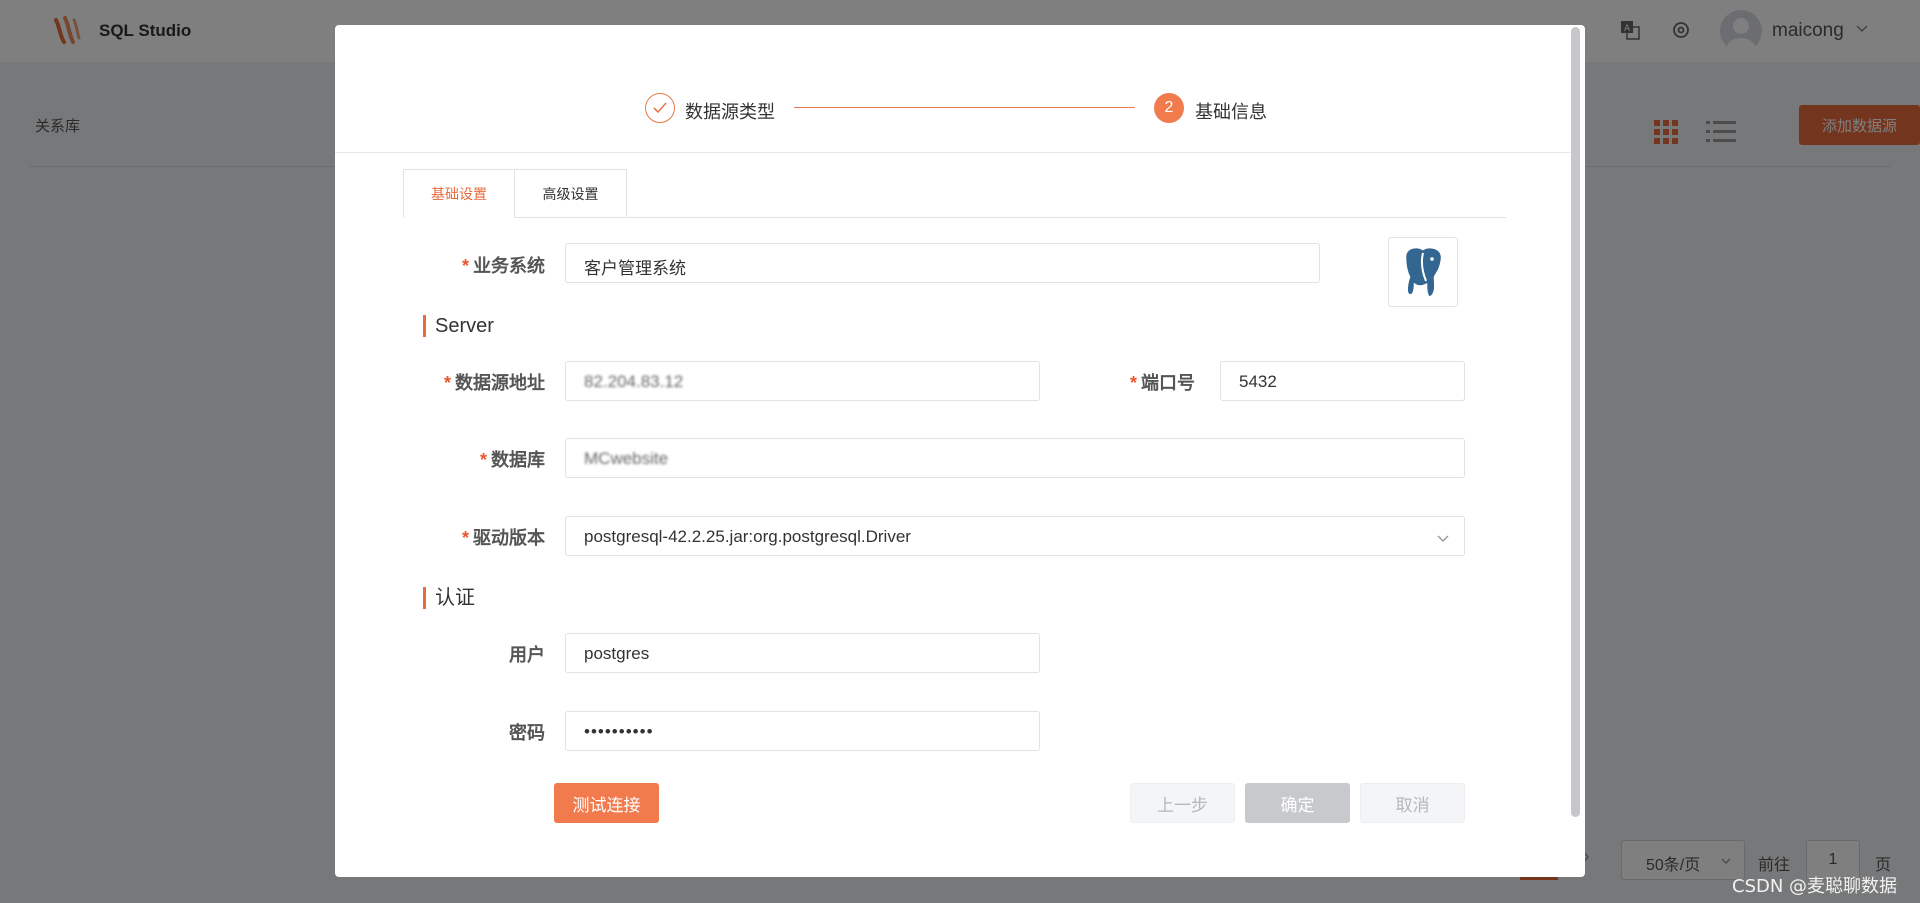  What do you see at coordinates (730, 112) in the screenshot?
I see `step-datasource-type: 数据源类型` at bounding box center [730, 112].